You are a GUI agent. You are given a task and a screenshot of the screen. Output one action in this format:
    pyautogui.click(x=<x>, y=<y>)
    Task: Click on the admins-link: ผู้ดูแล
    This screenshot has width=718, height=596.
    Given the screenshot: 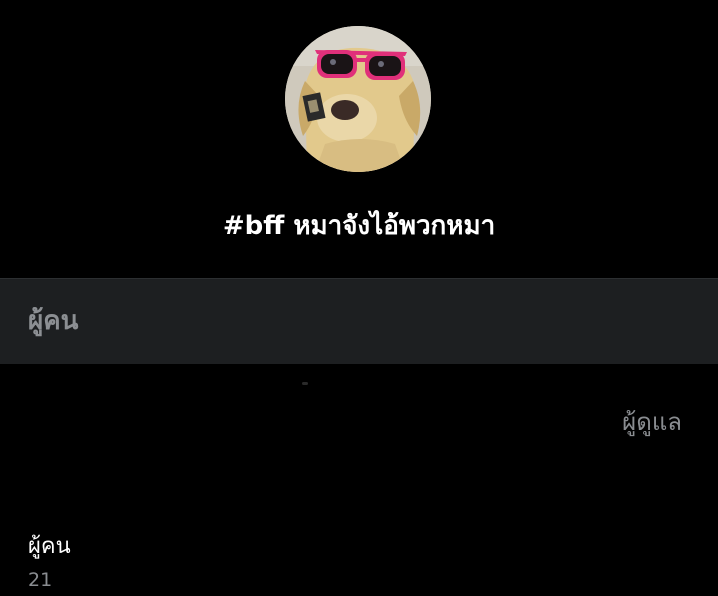 What is the action you would take?
    pyautogui.click(x=652, y=422)
    